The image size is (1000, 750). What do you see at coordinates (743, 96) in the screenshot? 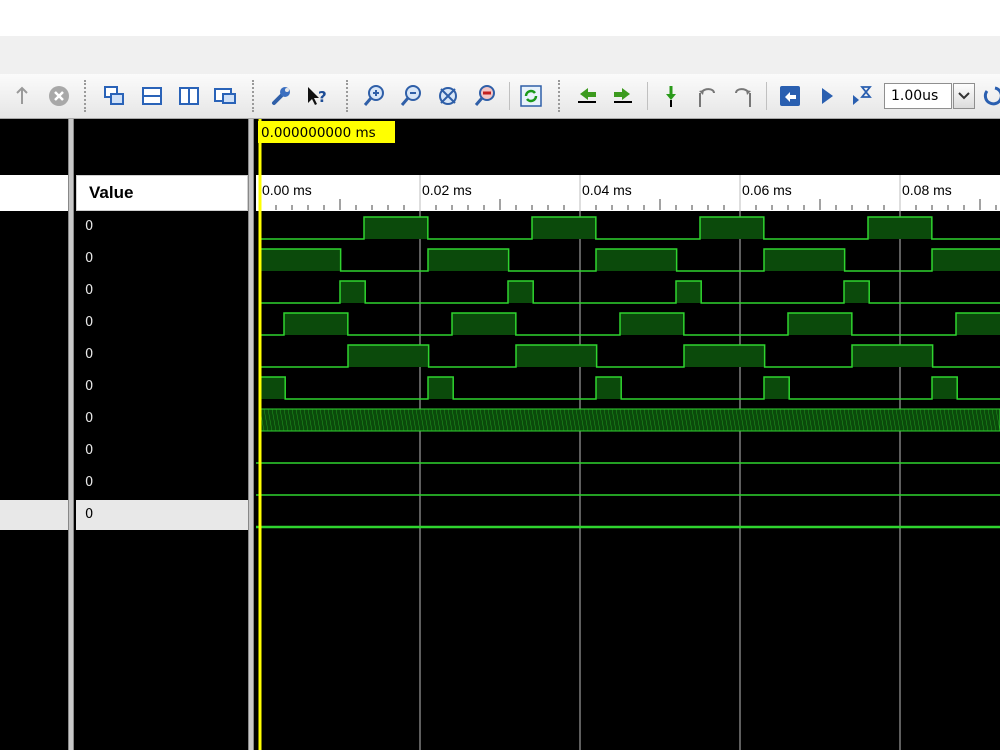
I see `next-marker-icon` at bounding box center [743, 96].